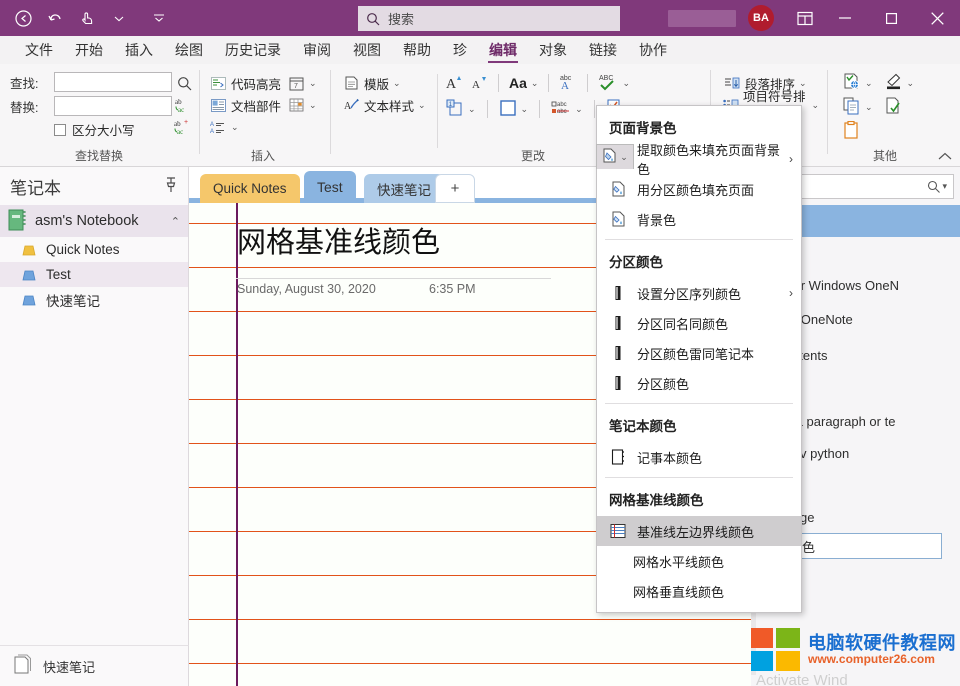 This screenshot has width=960, height=686. Describe the element at coordinates (480, 83) in the screenshot. I see `shrink-font-button: A` at that location.